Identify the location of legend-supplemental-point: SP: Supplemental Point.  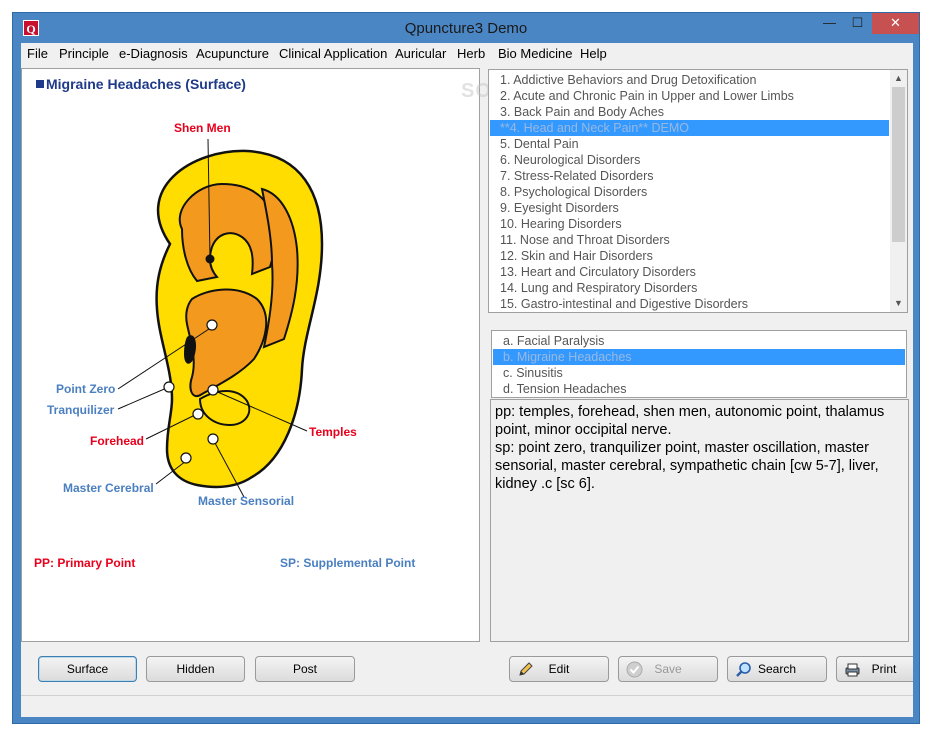
(347, 563).